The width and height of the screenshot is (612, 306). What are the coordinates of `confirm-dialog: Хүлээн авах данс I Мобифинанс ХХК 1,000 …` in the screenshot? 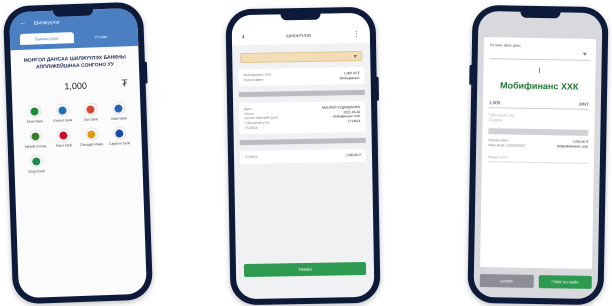 It's located at (538, 153).